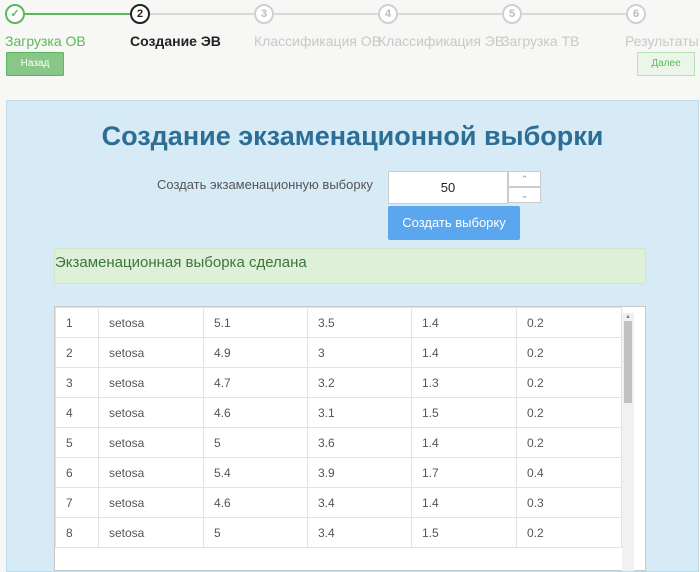  I want to click on step-2-label: Создание ЭВ, so click(175, 41).